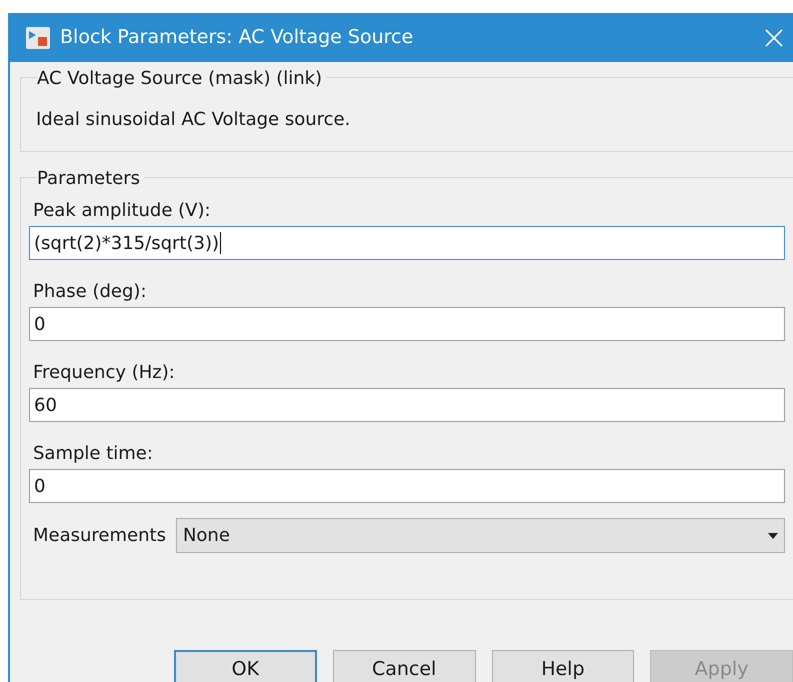  Describe the element at coordinates (563, 666) in the screenshot. I see `dialog-button: Help` at that location.